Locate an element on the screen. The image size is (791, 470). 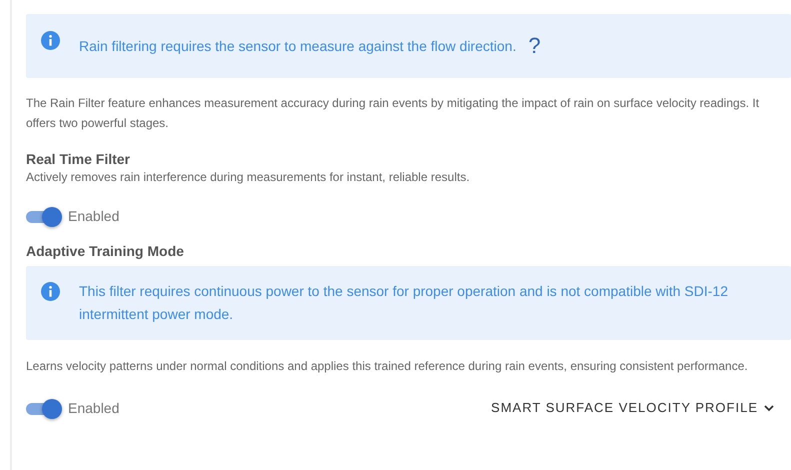
info-message: This filter requires continuous power to the sensor for proper operation and is not compatible with SDI-12 intermittent power mode. is located at coordinates (404, 303).